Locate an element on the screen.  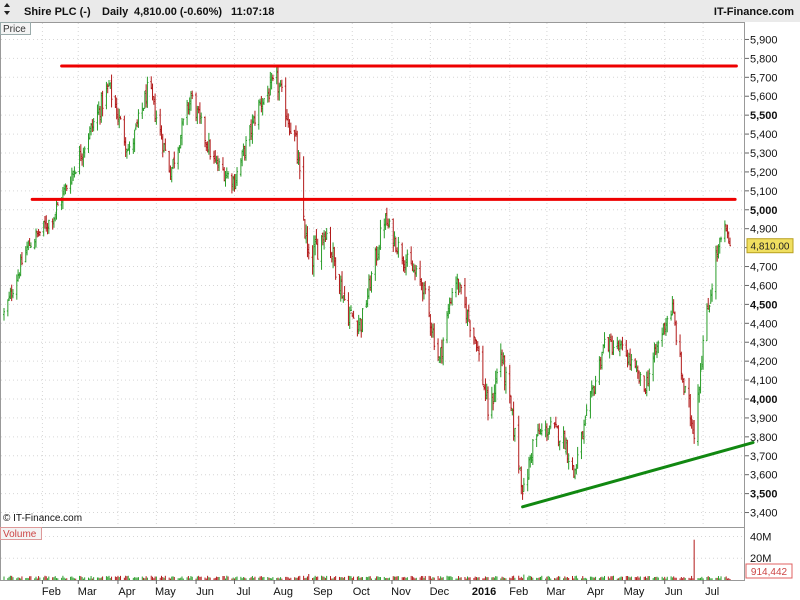
price-tick-label: 5,900 is located at coordinates (764, 40).